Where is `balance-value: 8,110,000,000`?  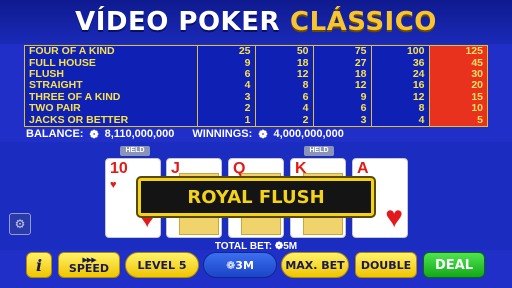 balance-value: 8,110,000,000 is located at coordinates (139, 134).